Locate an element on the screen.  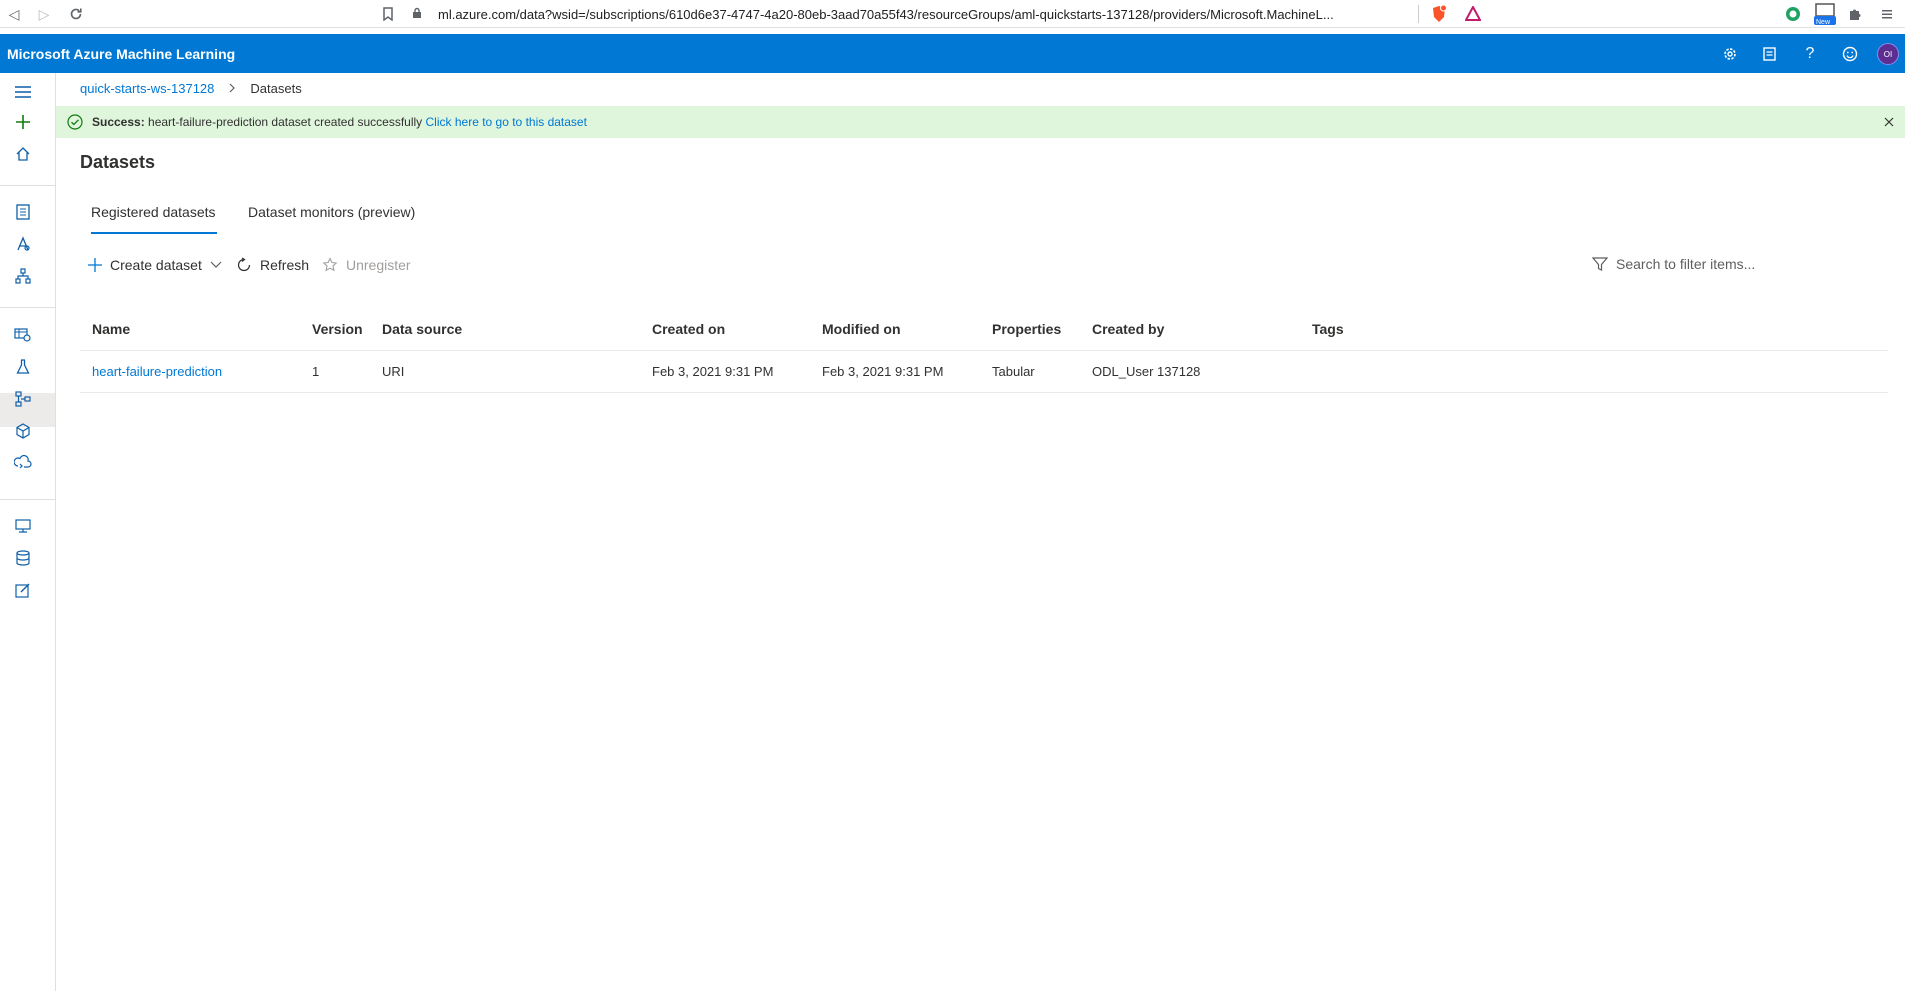
create-dataset-button: Create dataset is located at coordinates (155, 265).